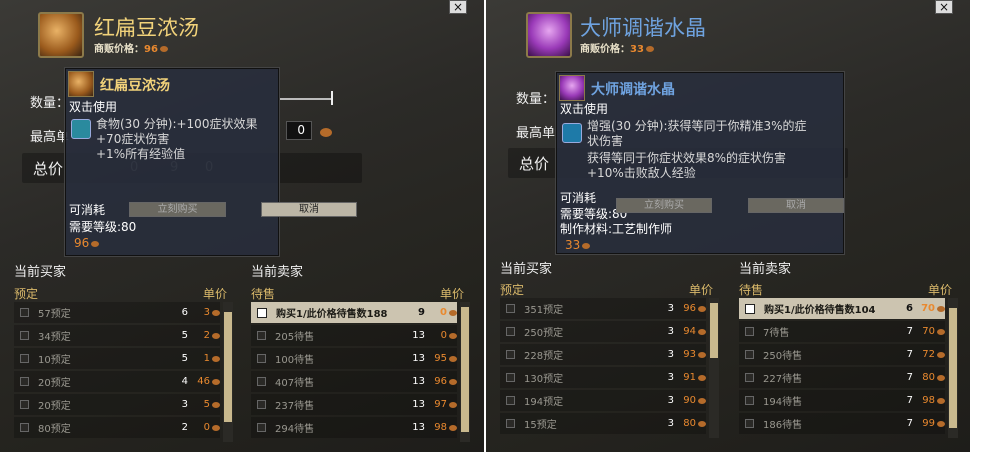 This screenshot has height=458, width=982. What do you see at coordinates (928, 377) in the screenshot?
I see `row-price: 80` at bounding box center [928, 377].